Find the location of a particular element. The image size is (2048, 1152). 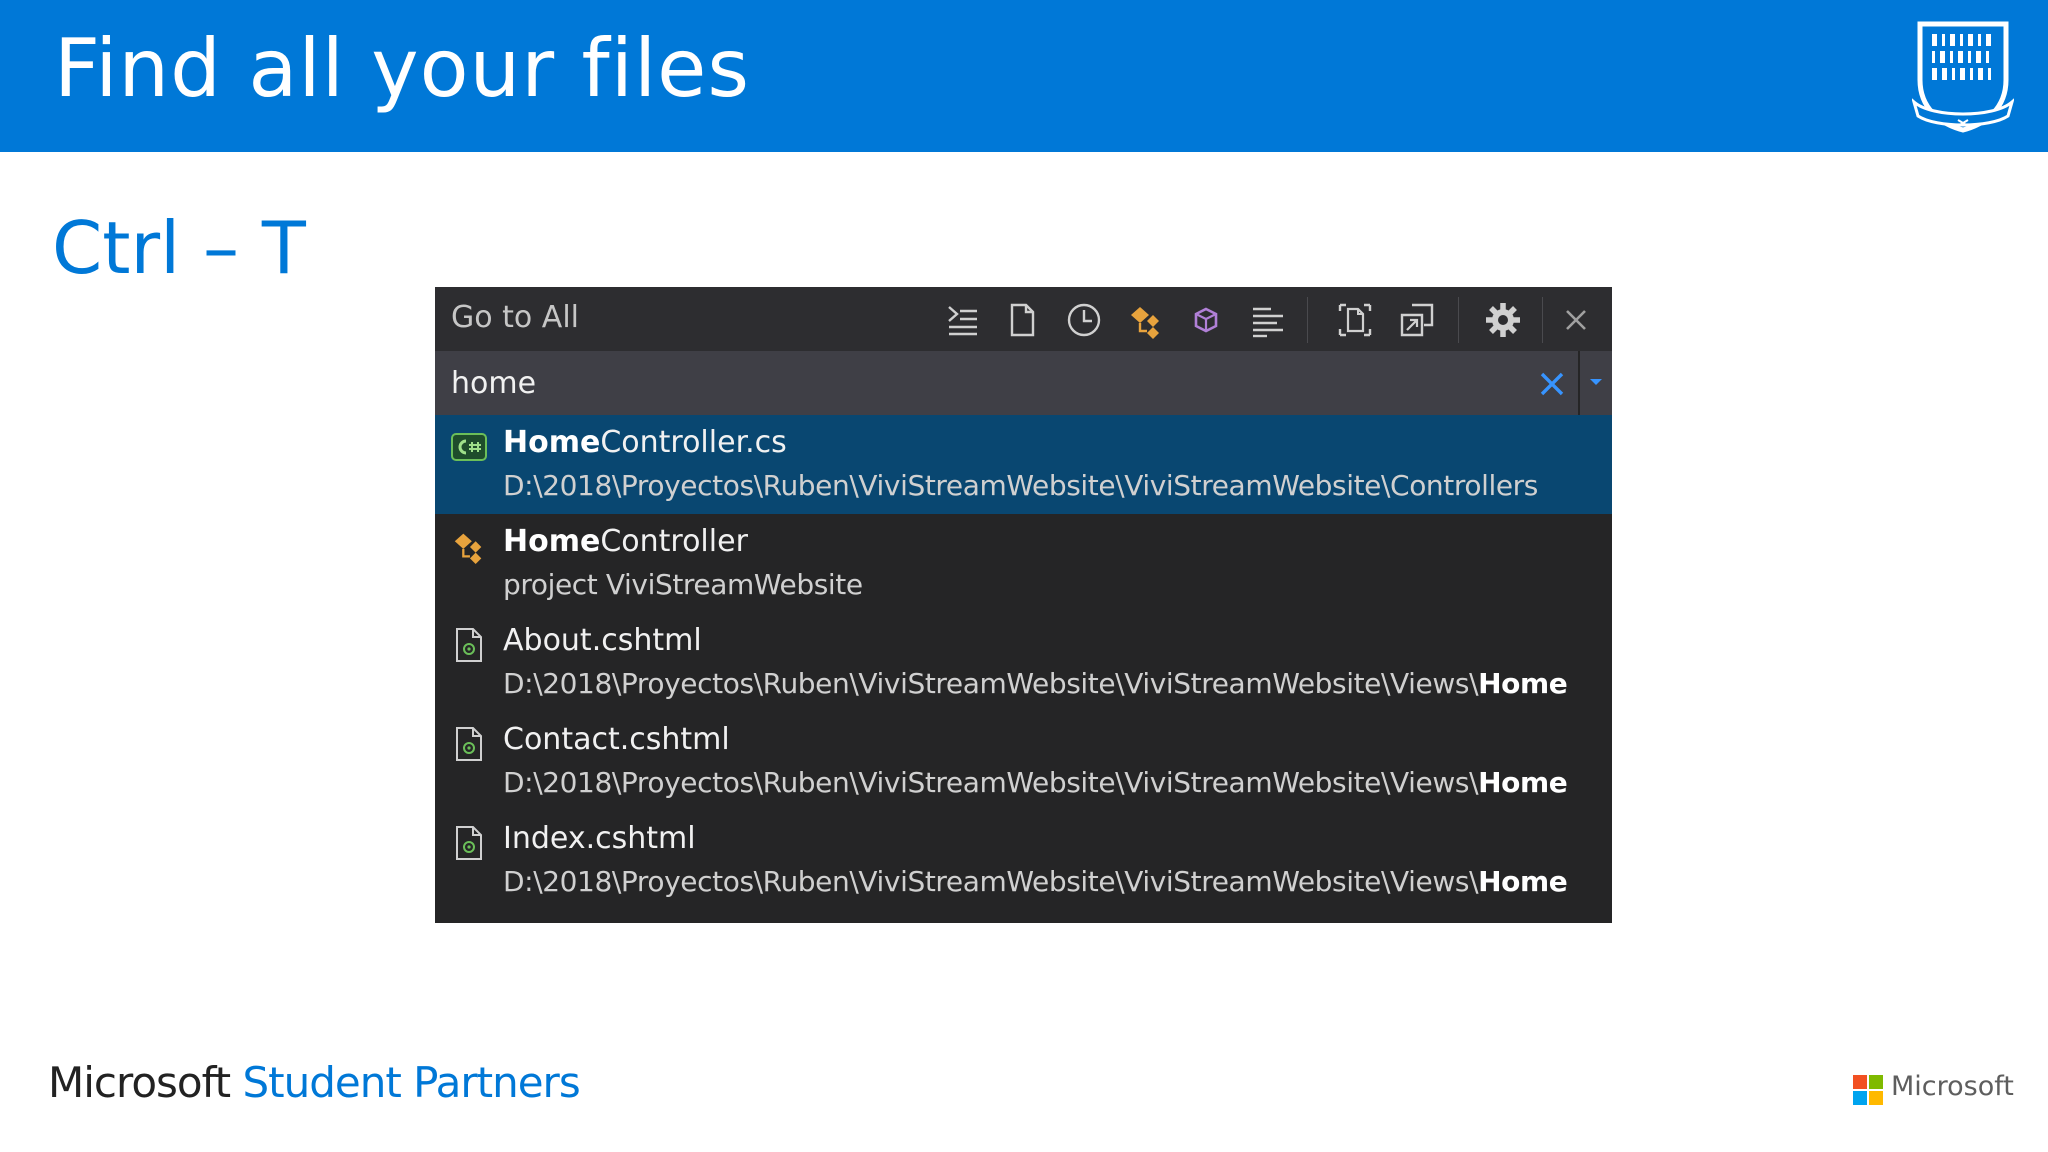

class-icon is located at coordinates (468, 548).